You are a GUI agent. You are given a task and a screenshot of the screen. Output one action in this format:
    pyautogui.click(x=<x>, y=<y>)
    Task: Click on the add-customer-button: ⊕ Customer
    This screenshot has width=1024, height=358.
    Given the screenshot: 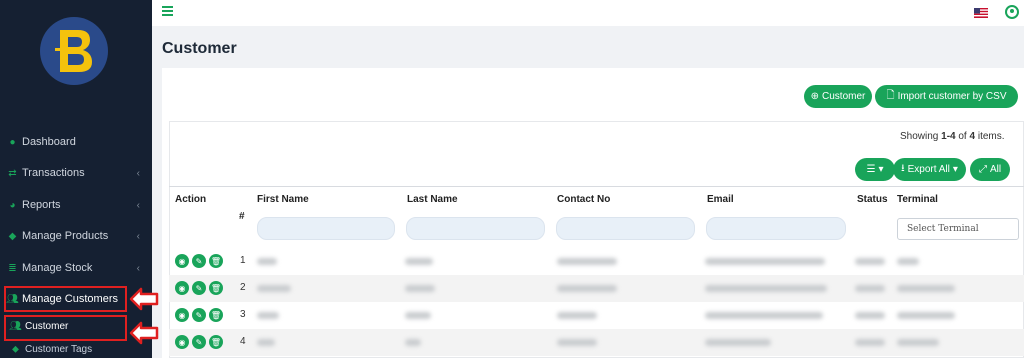 What is the action you would take?
    pyautogui.click(x=838, y=96)
    